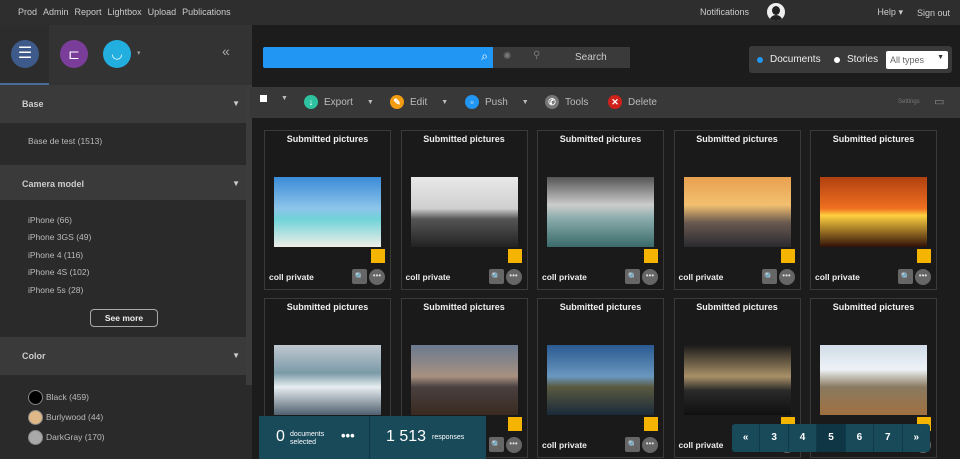 This screenshot has height=459, width=960. I want to click on type-select: All types ▼, so click(917, 60).